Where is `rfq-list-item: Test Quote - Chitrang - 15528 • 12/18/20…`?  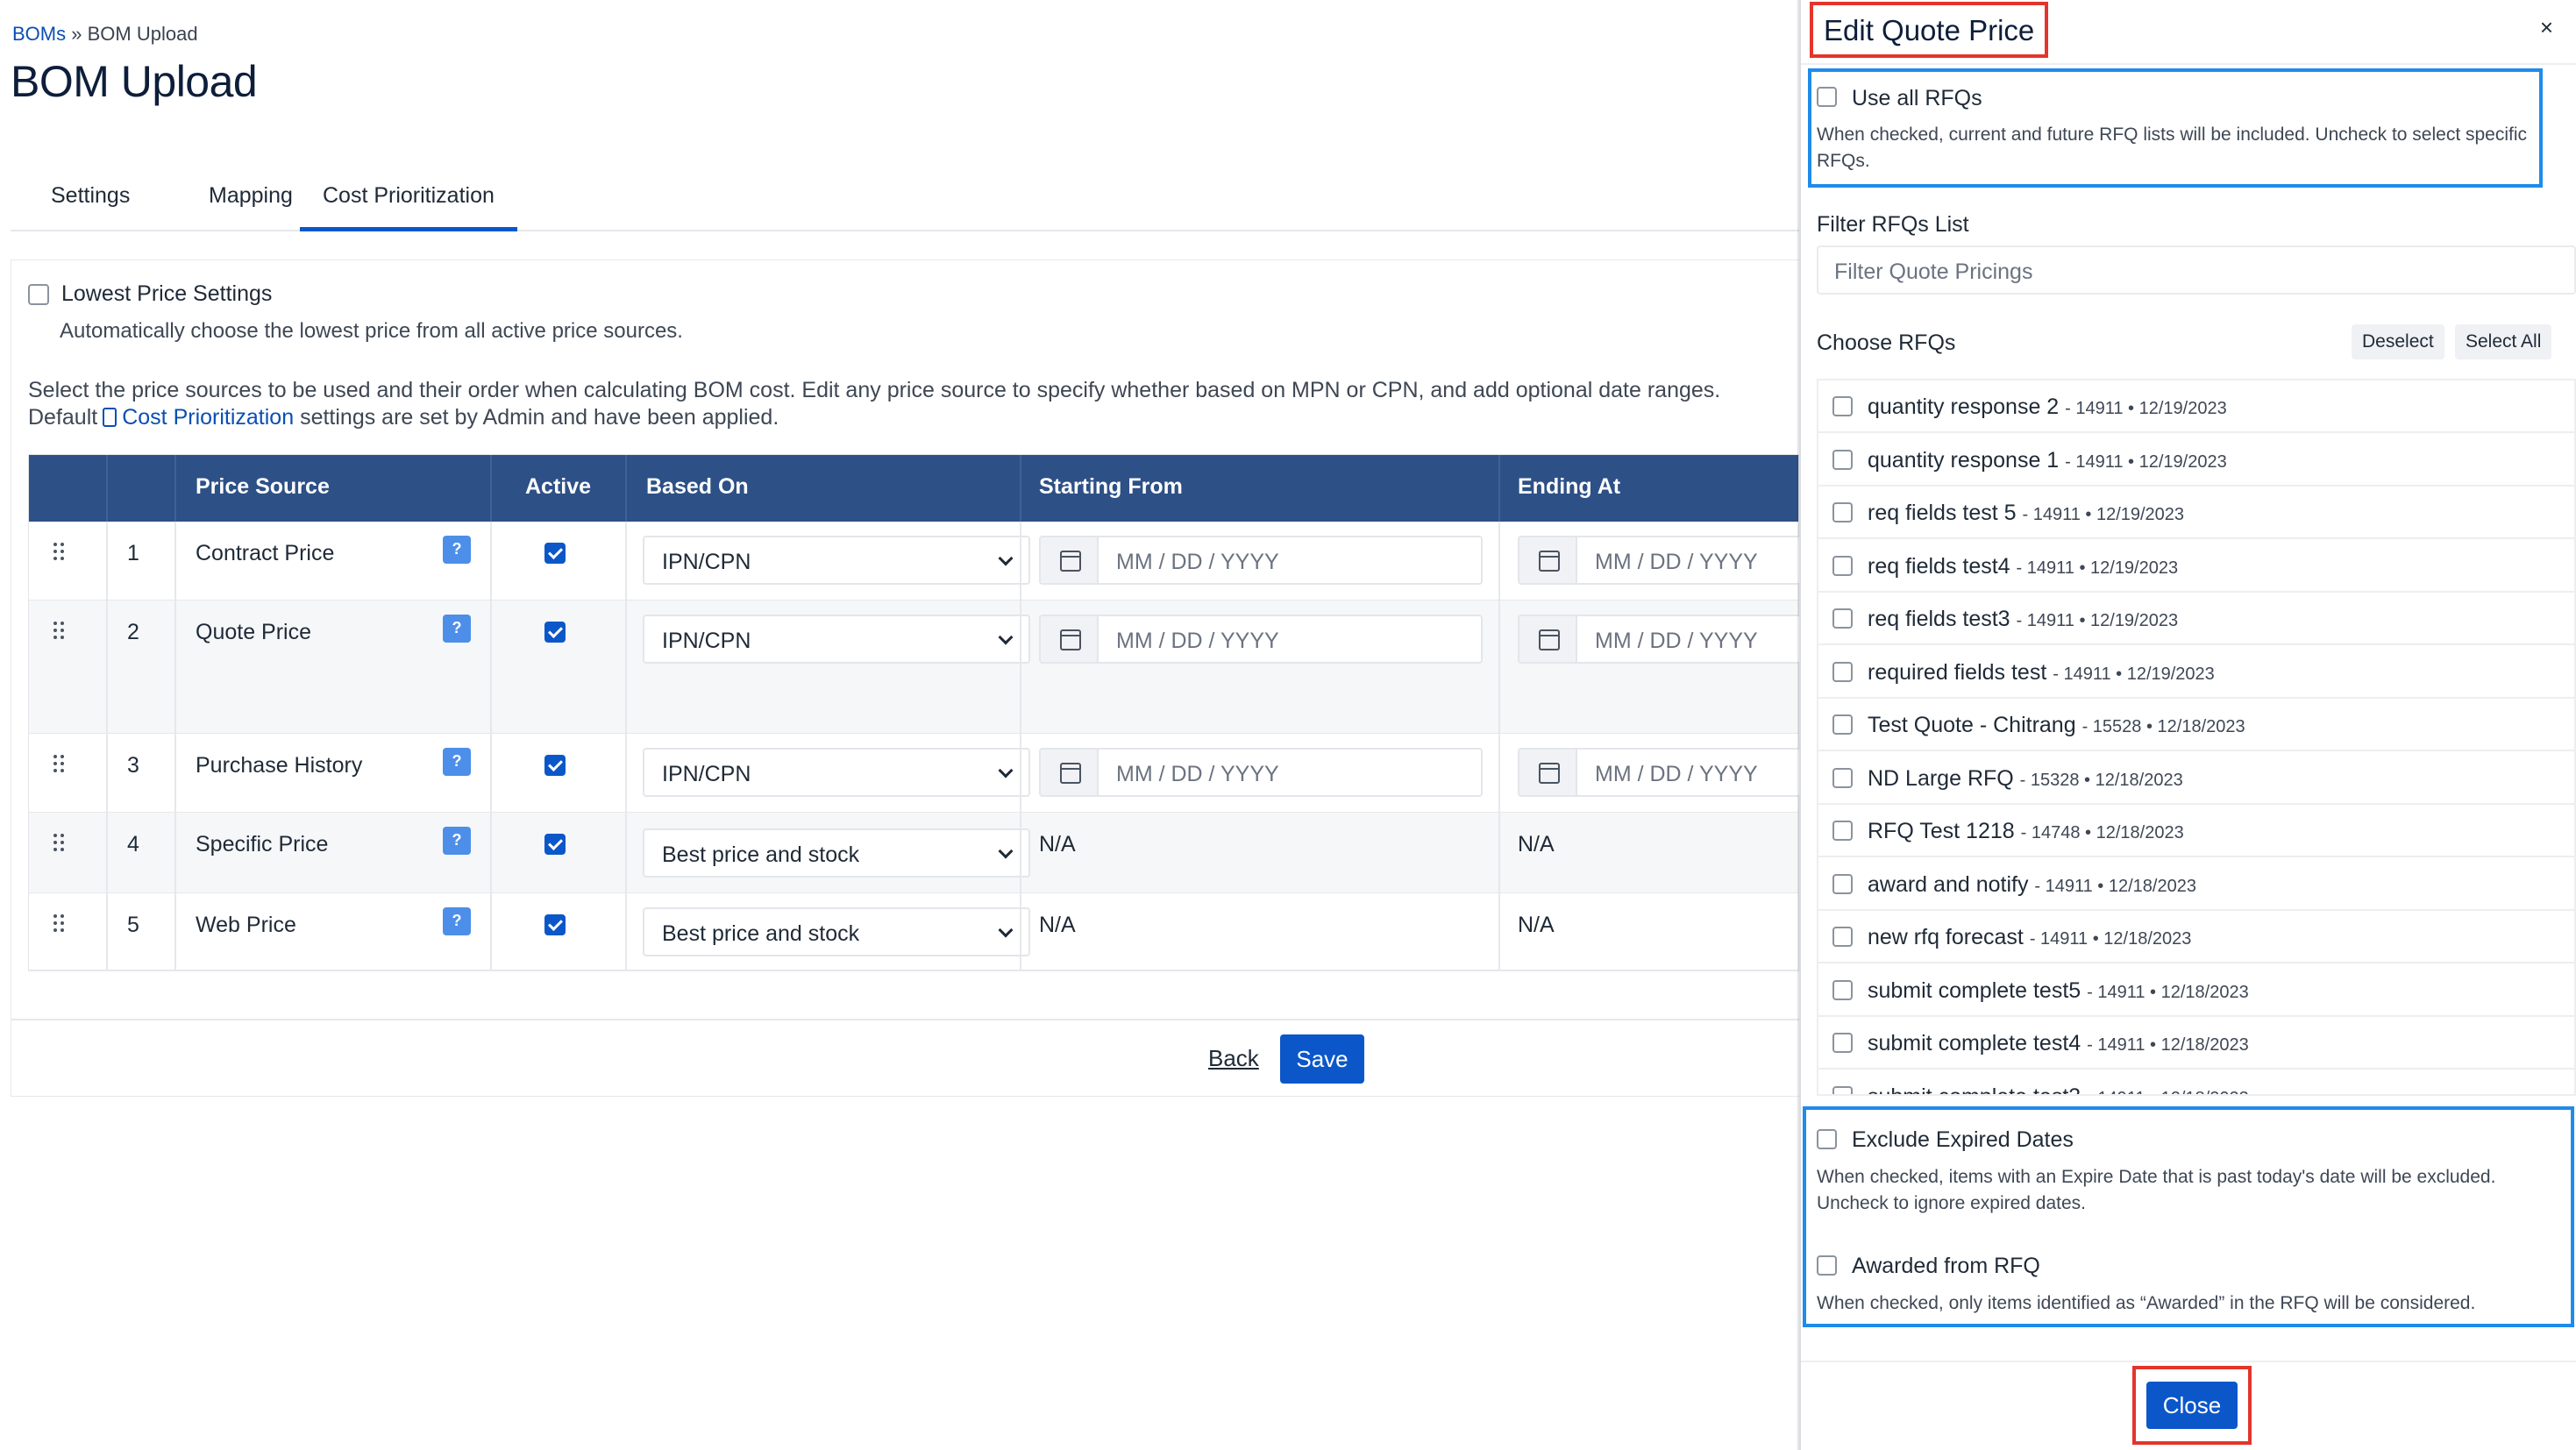
rfq-list-item: Test Quote - Chitrang - 15528 • 12/18/20… is located at coordinates (2196, 725).